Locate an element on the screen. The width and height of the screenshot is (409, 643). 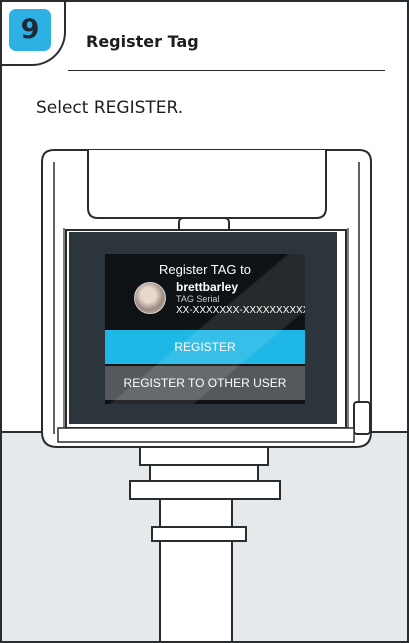
device-pole is located at coordinates (196, 568).